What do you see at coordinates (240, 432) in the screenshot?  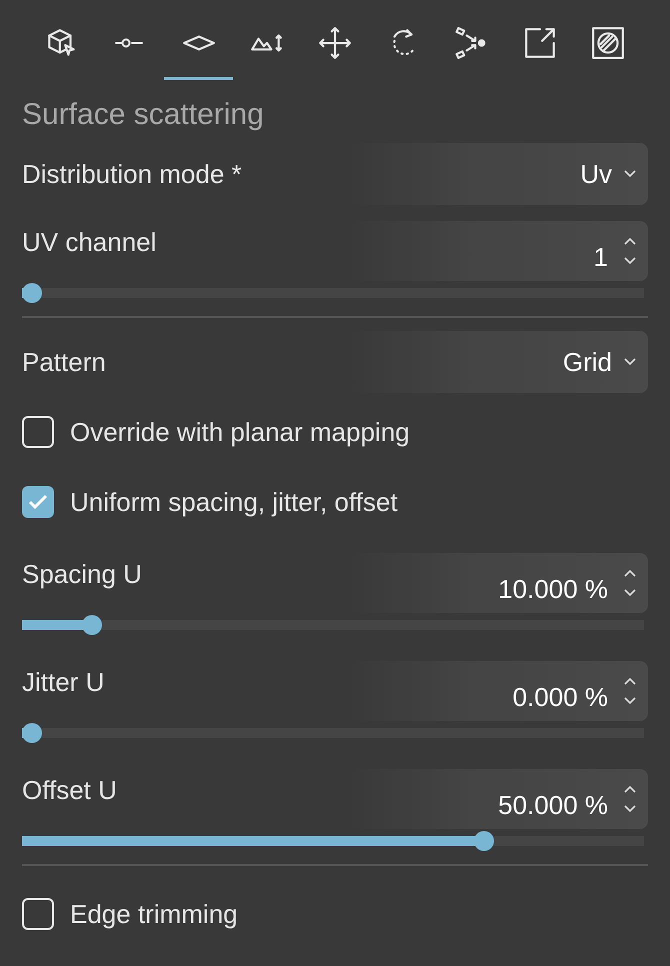 I see `checkbox-label: Override with planar mapping` at bounding box center [240, 432].